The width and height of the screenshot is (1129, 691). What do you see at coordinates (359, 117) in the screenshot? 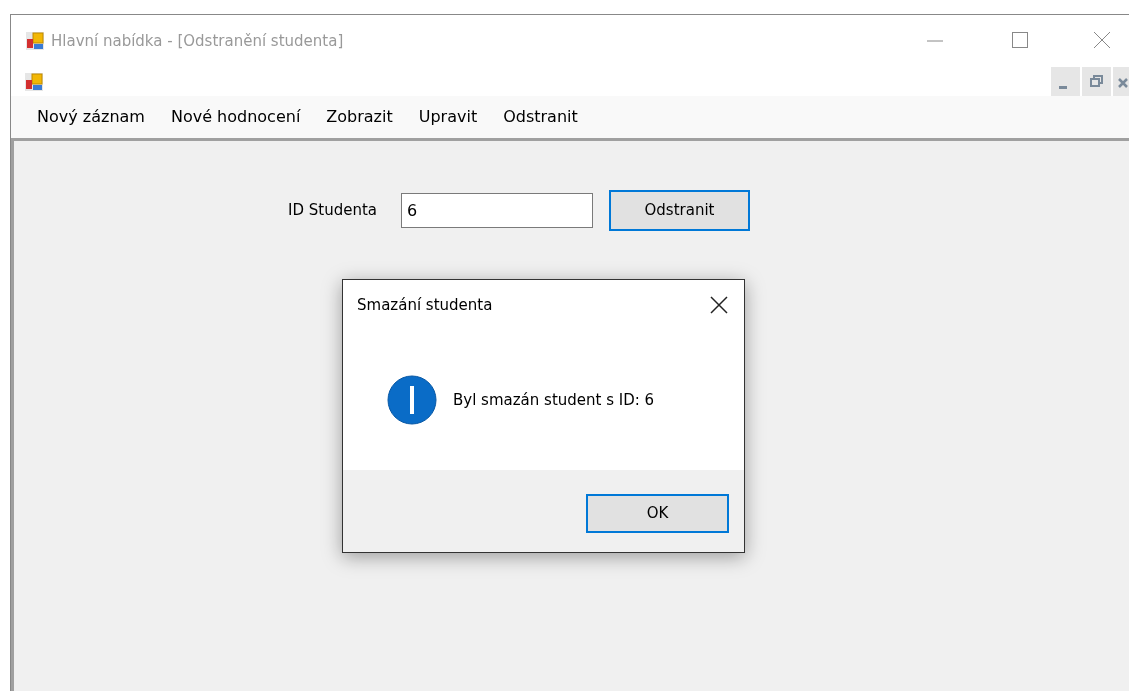
I see `menu-item: Zobrazit` at bounding box center [359, 117].